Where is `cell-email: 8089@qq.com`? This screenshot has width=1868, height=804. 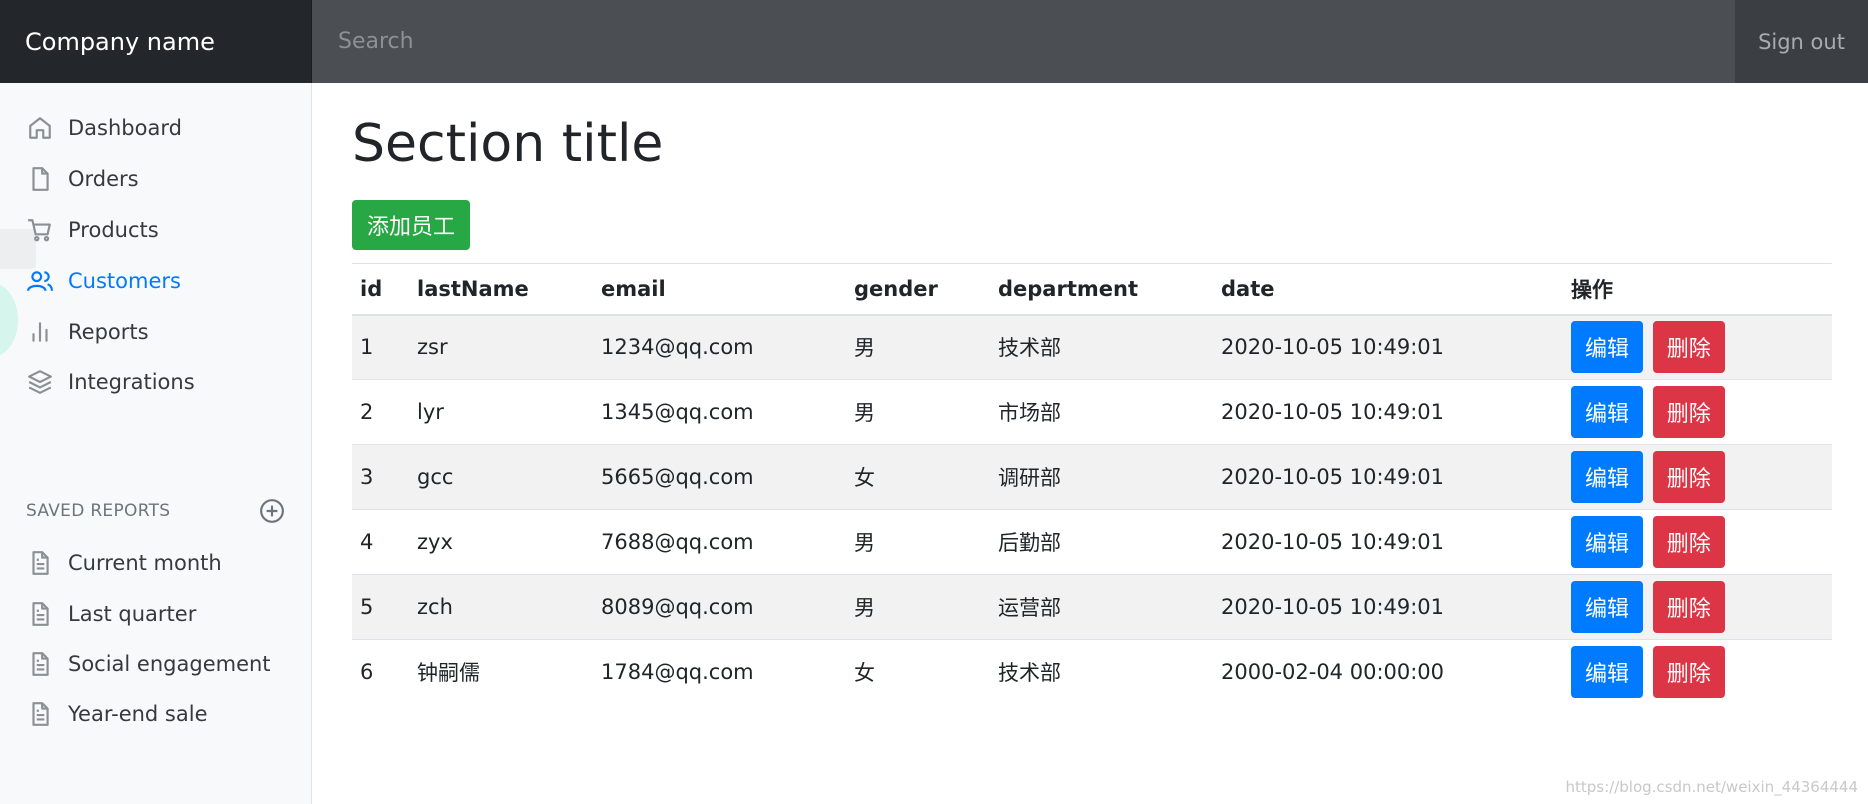
cell-email: 8089@qq.com is located at coordinates (719, 607).